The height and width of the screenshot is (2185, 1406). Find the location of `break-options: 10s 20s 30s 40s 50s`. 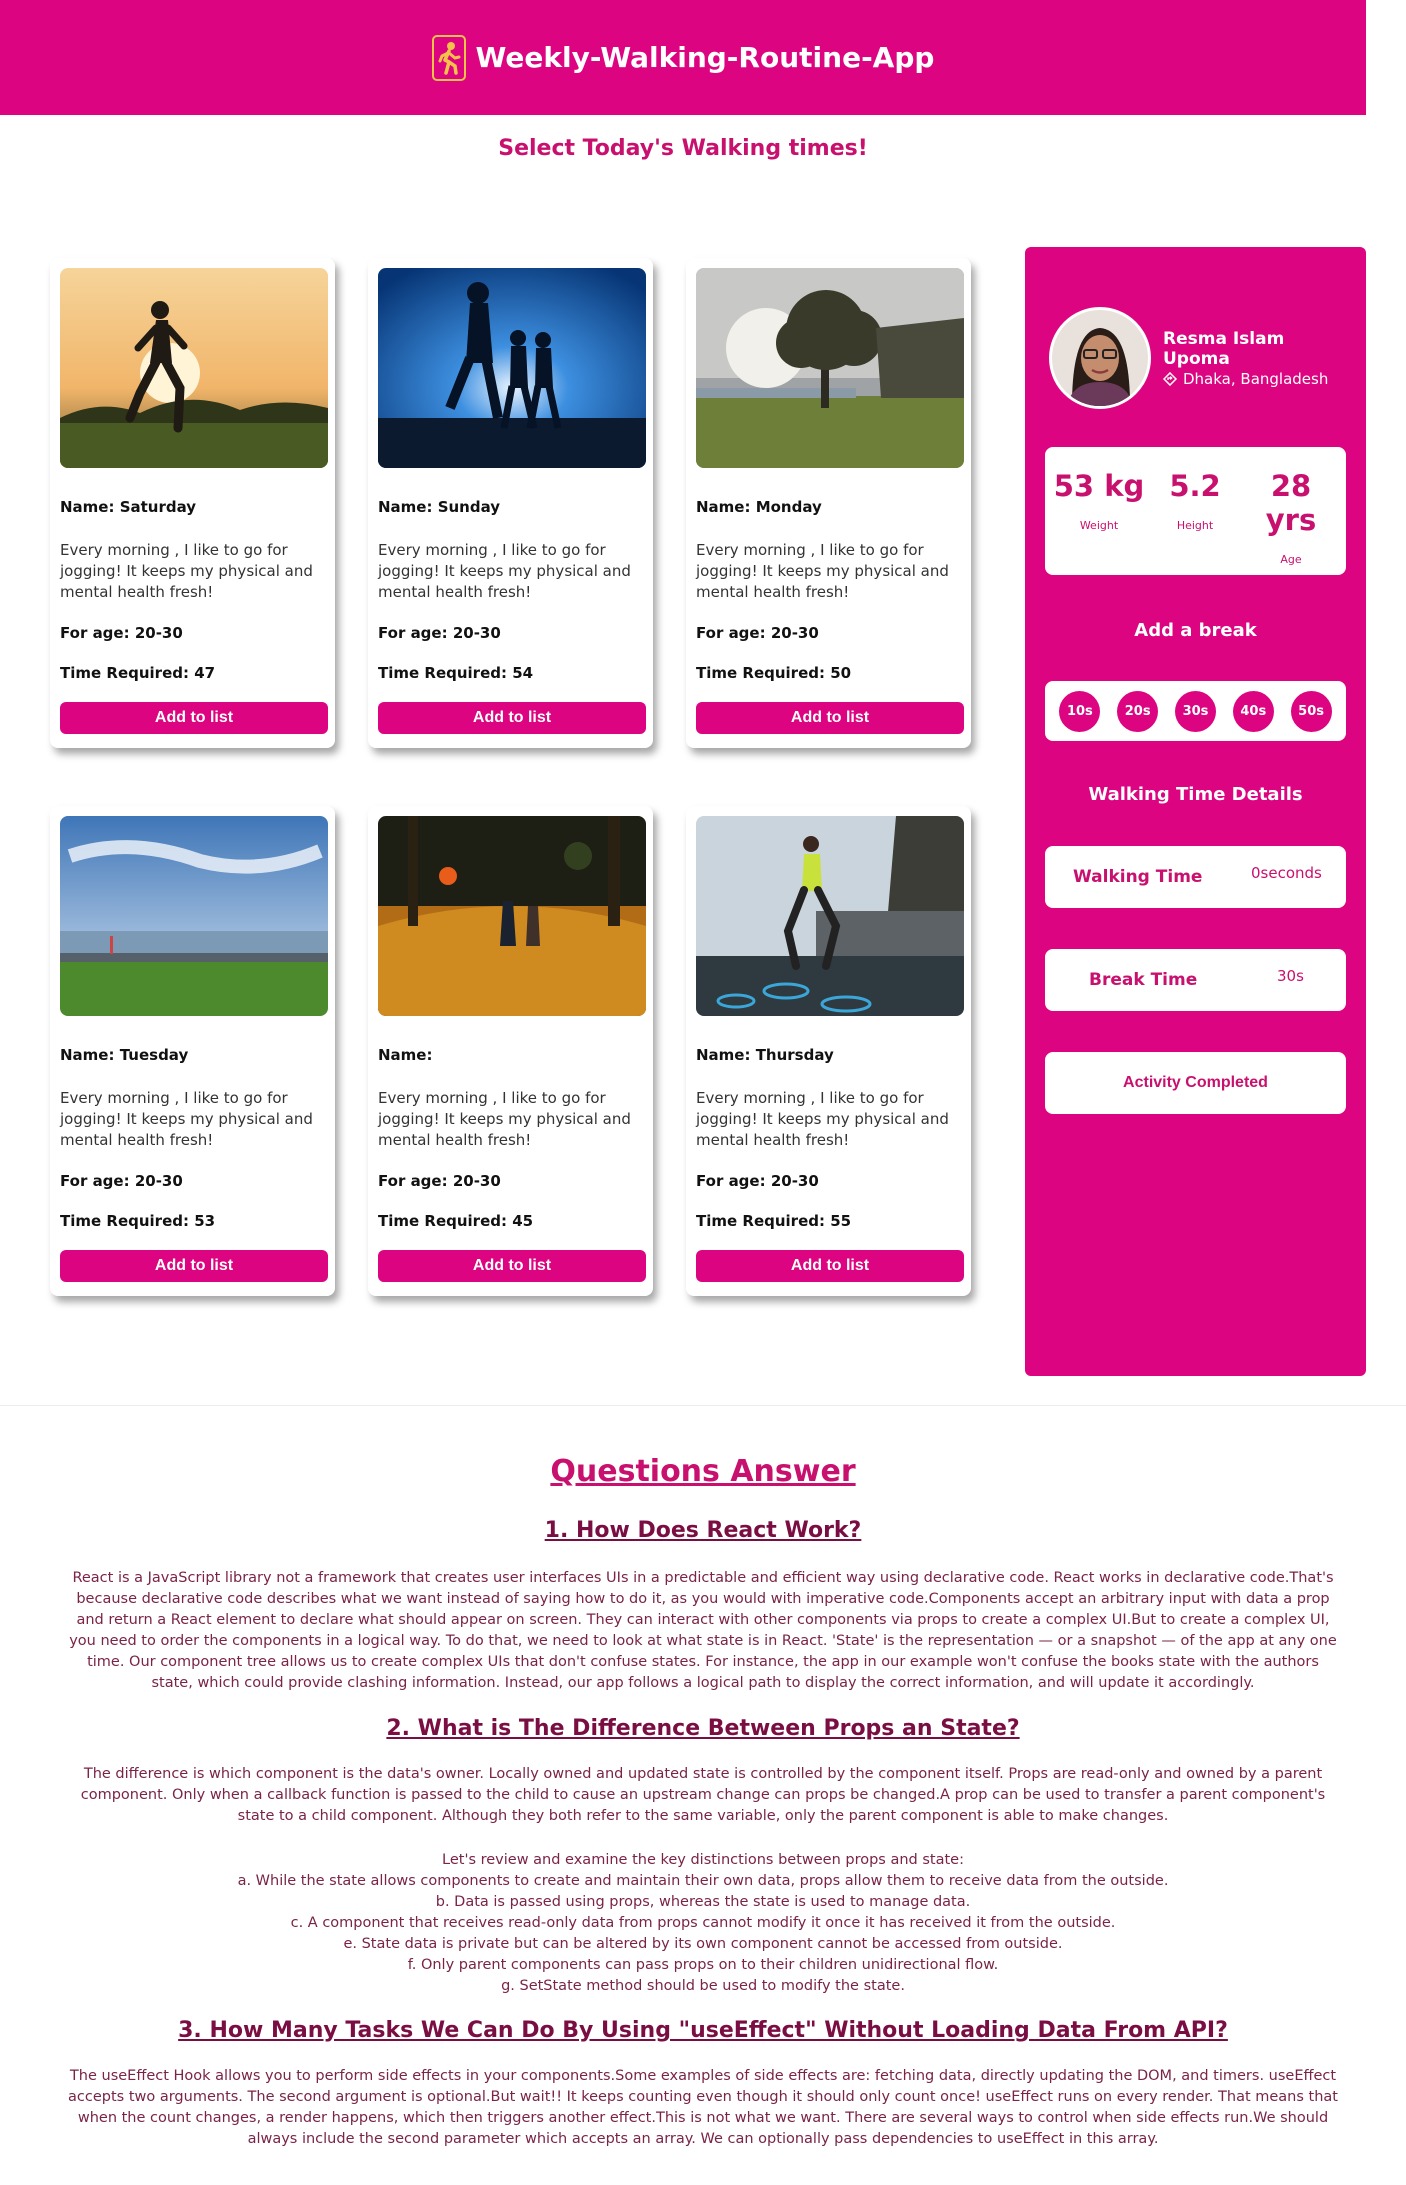

break-options: 10s 20s 30s 40s 50s is located at coordinates (1195, 711).